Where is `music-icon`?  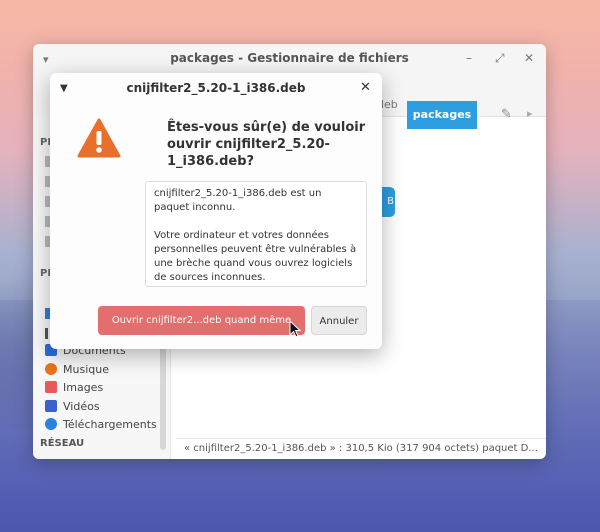 music-icon is located at coordinates (51, 369).